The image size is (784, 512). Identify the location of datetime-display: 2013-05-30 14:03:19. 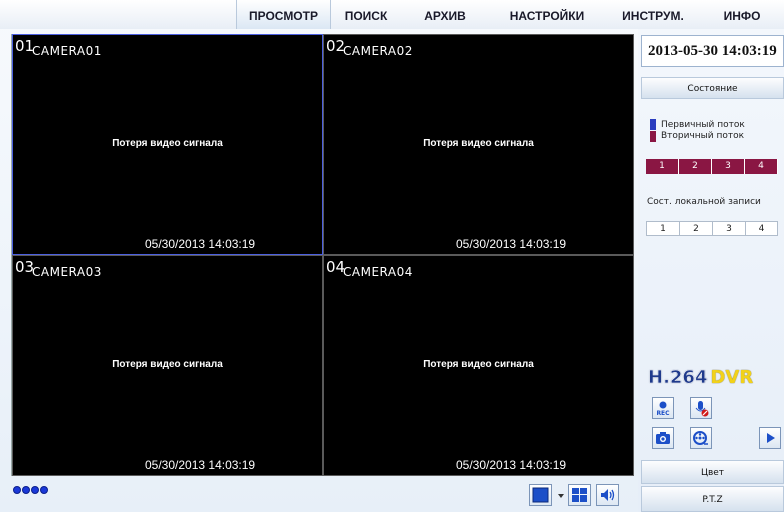
(712, 51).